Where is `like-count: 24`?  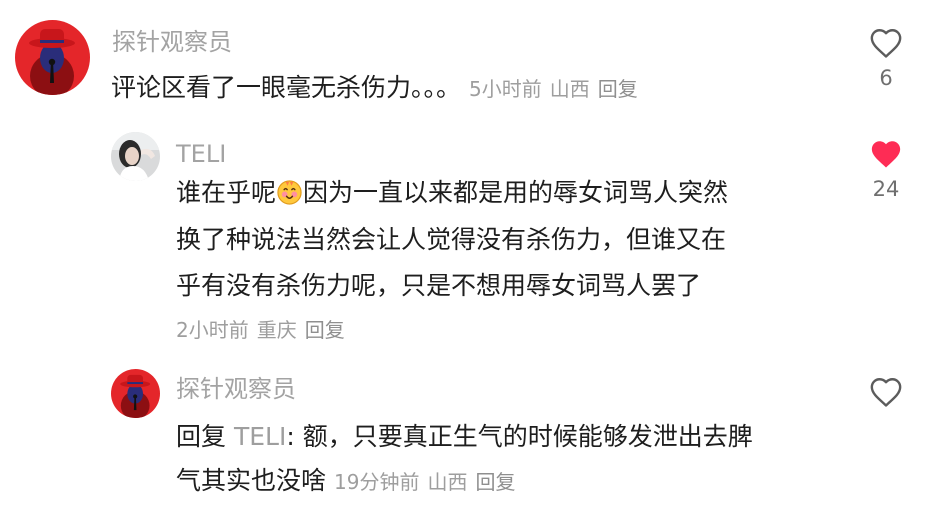 like-count: 24 is located at coordinates (886, 189).